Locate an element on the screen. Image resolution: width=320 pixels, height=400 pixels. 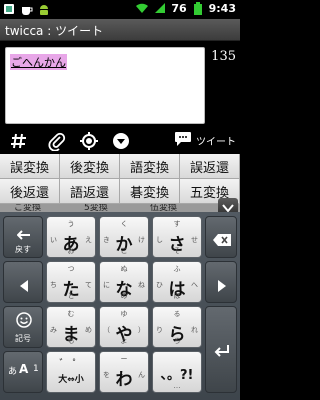
emoji-symbol-label: 記号 is located at coordinates (23, 338).